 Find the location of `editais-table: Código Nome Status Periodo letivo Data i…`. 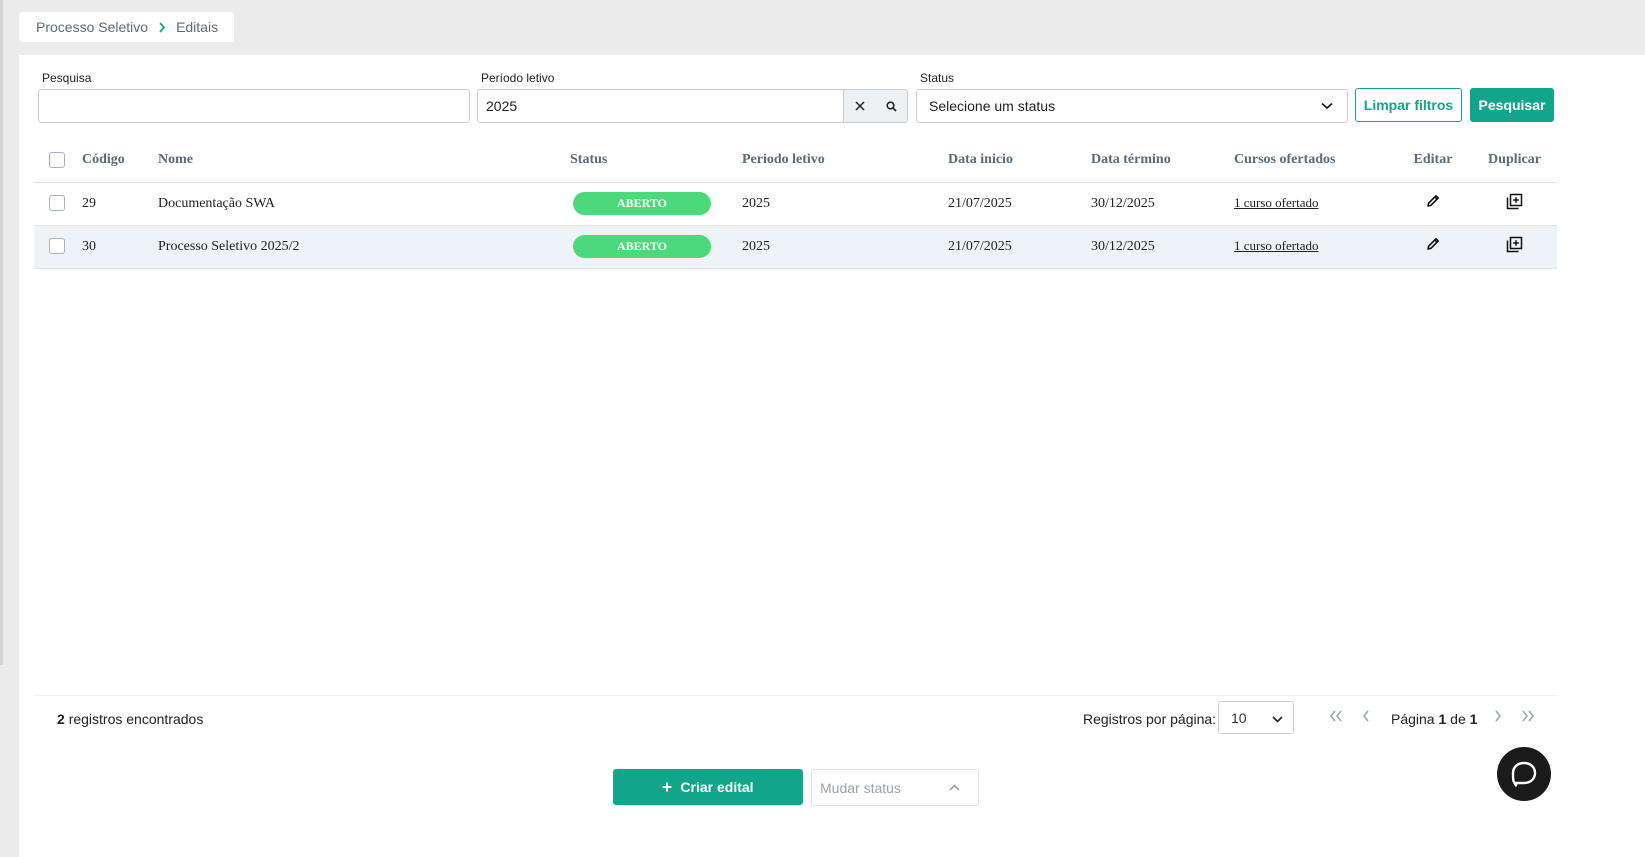

editais-table: Código Nome Status Periodo letivo Data i… is located at coordinates (795, 203).